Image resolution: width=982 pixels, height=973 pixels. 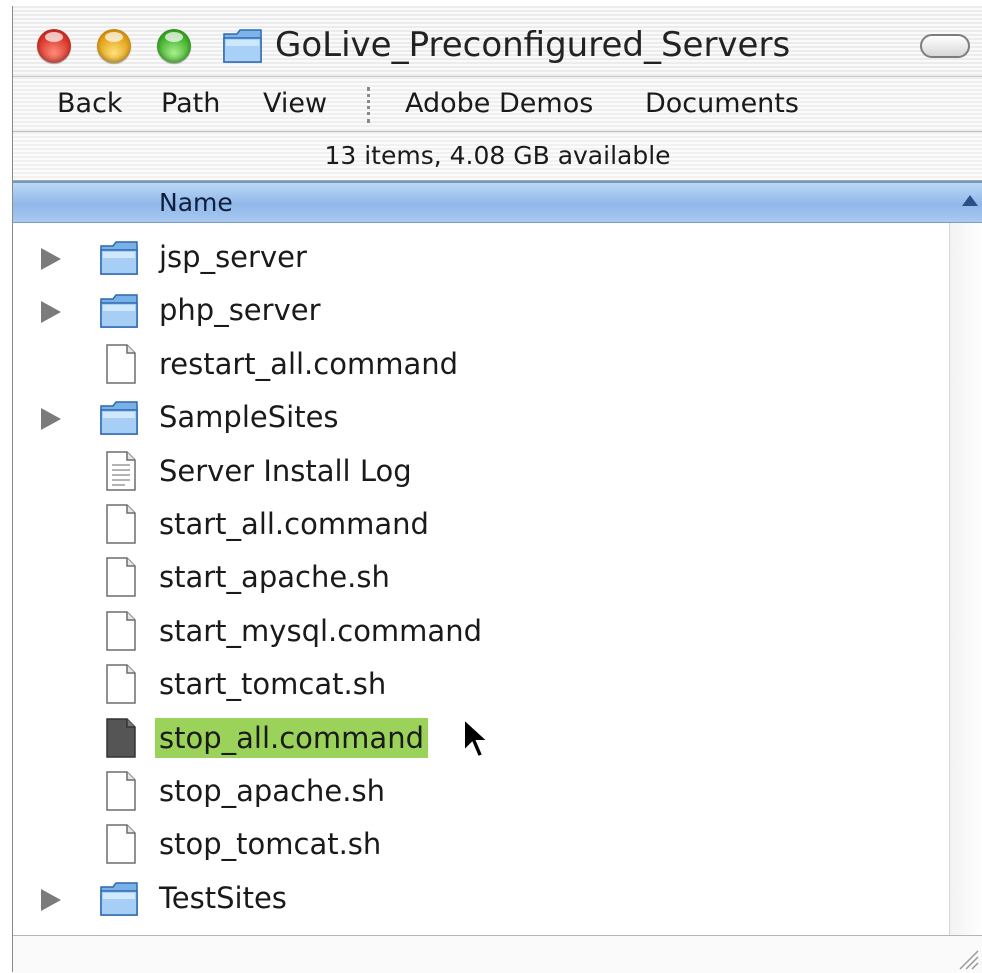 I want to click on file-name: TestSites, so click(x=223, y=898).